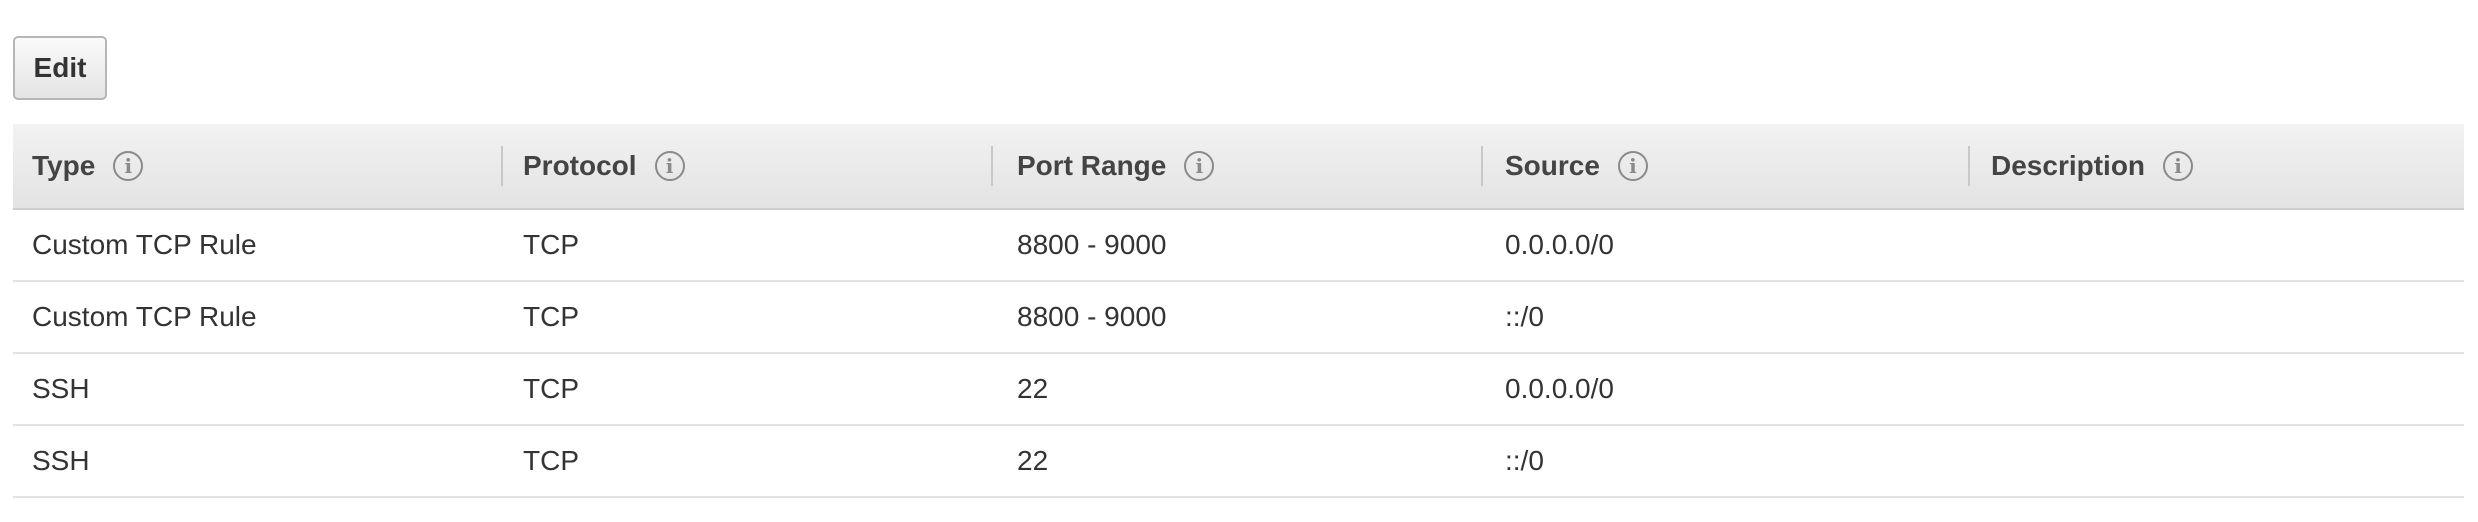 This screenshot has height=522, width=2478. I want to click on table-row: SSH TCP 22 ::/0, so click(1238, 462).